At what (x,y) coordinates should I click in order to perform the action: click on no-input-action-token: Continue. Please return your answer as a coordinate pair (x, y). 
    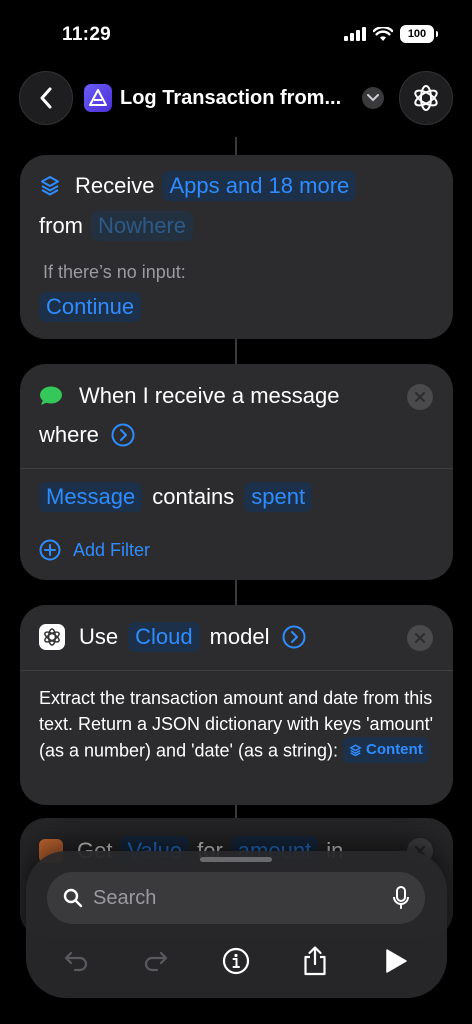
    Looking at the image, I should click on (90, 307).